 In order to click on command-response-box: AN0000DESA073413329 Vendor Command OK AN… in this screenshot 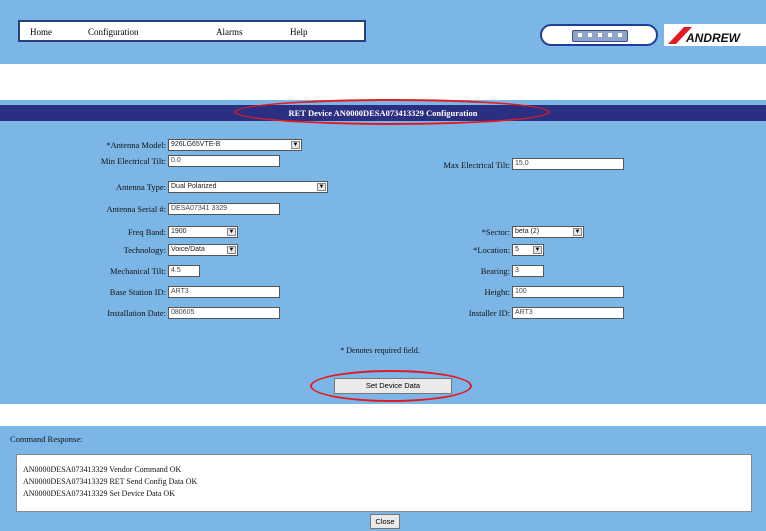, I will do `click(384, 483)`.